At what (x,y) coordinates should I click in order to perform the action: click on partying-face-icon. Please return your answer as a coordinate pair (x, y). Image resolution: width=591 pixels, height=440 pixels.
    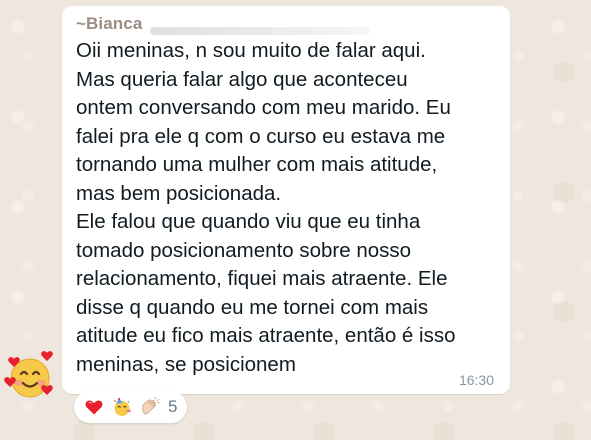
    Looking at the image, I should click on (122, 407).